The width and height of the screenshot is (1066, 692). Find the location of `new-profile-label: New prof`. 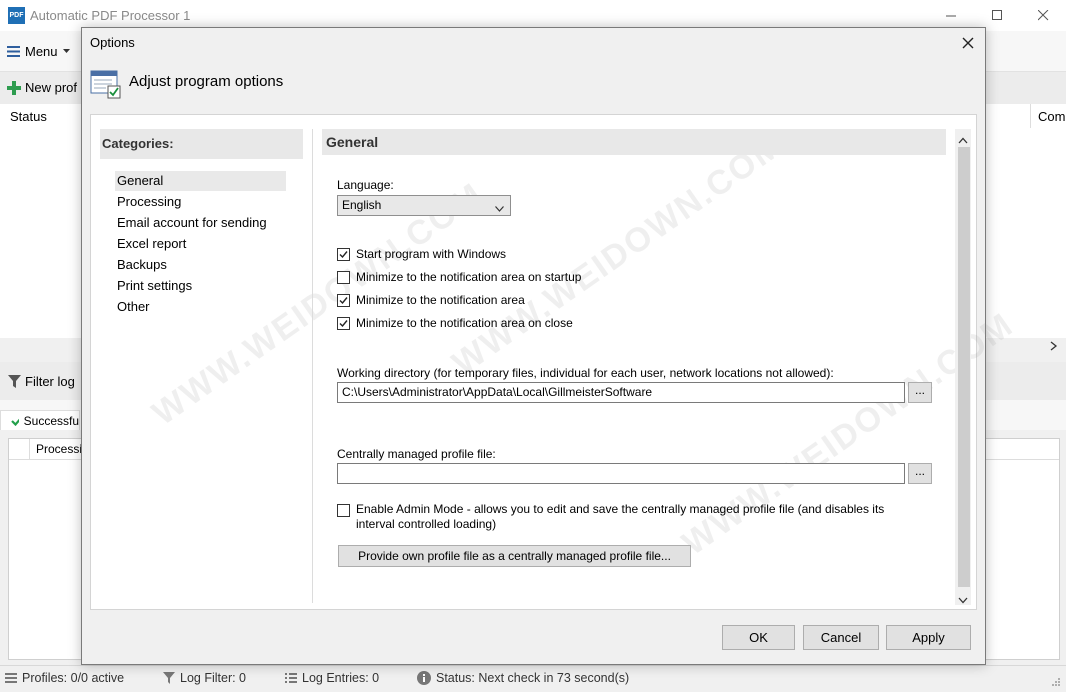

new-profile-label: New prof is located at coordinates (51, 87).